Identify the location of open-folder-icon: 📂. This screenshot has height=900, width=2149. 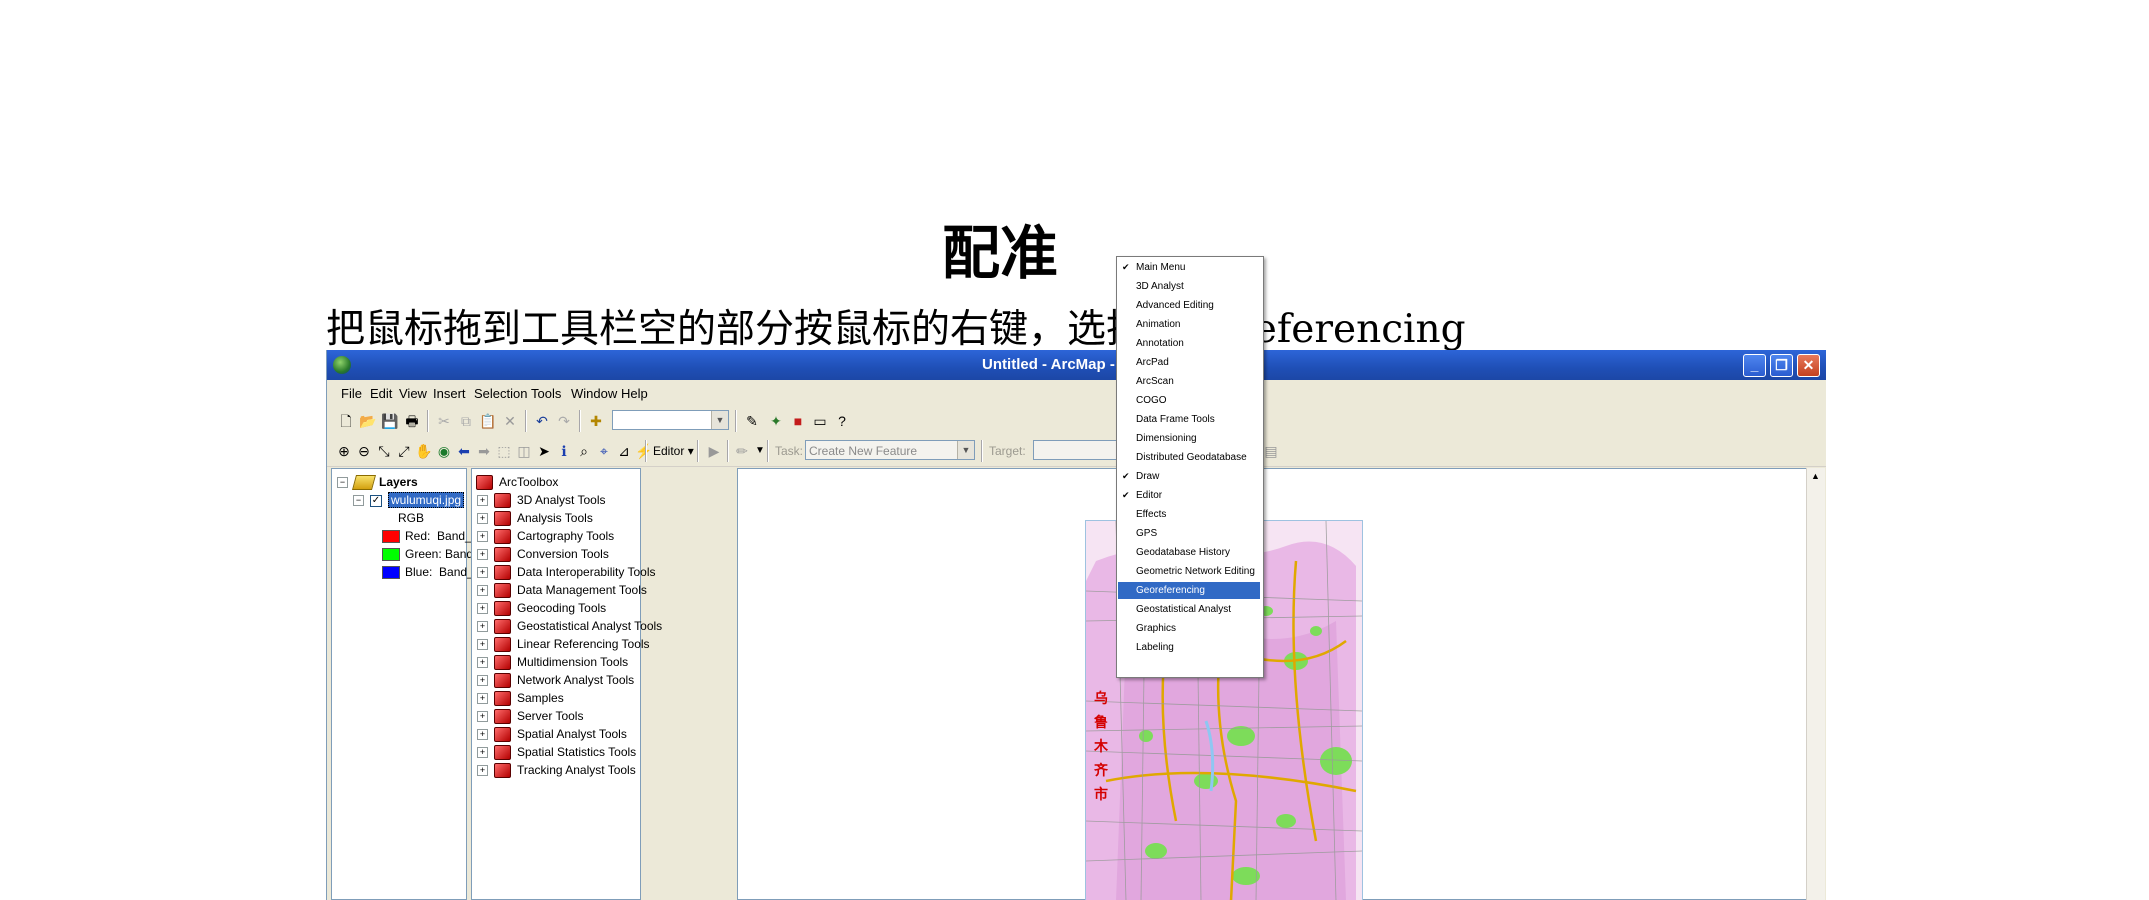
(368, 421).